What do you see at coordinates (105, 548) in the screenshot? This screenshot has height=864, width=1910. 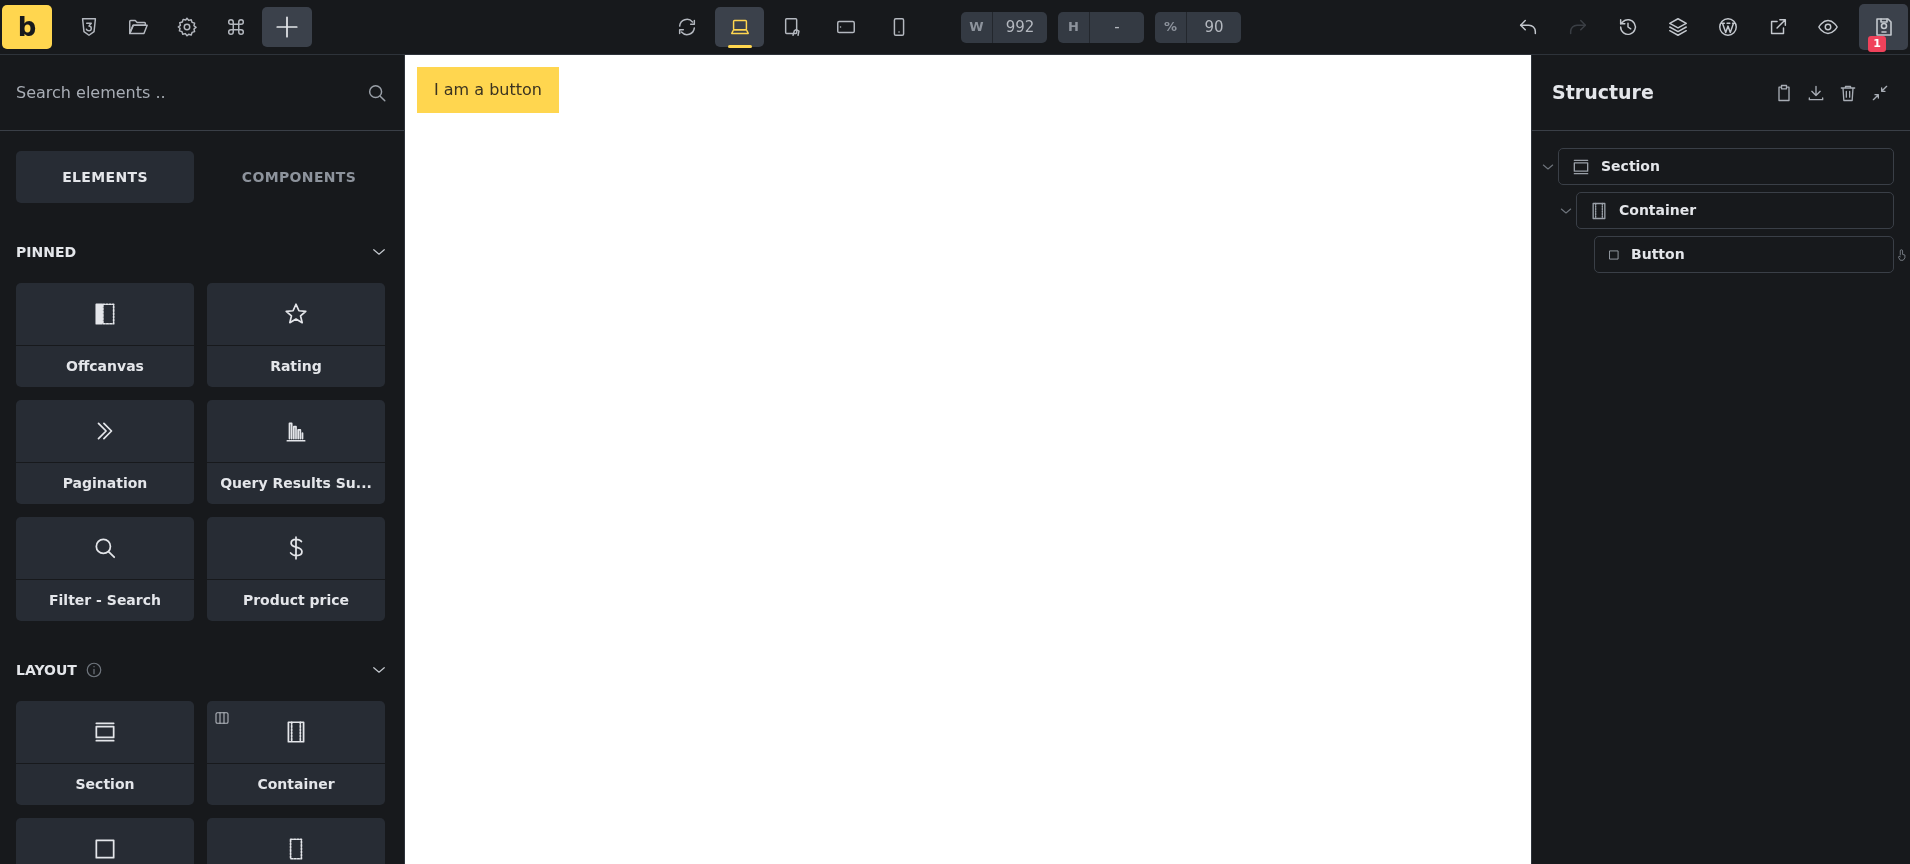 I see `search-icon` at bounding box center [105, 548].